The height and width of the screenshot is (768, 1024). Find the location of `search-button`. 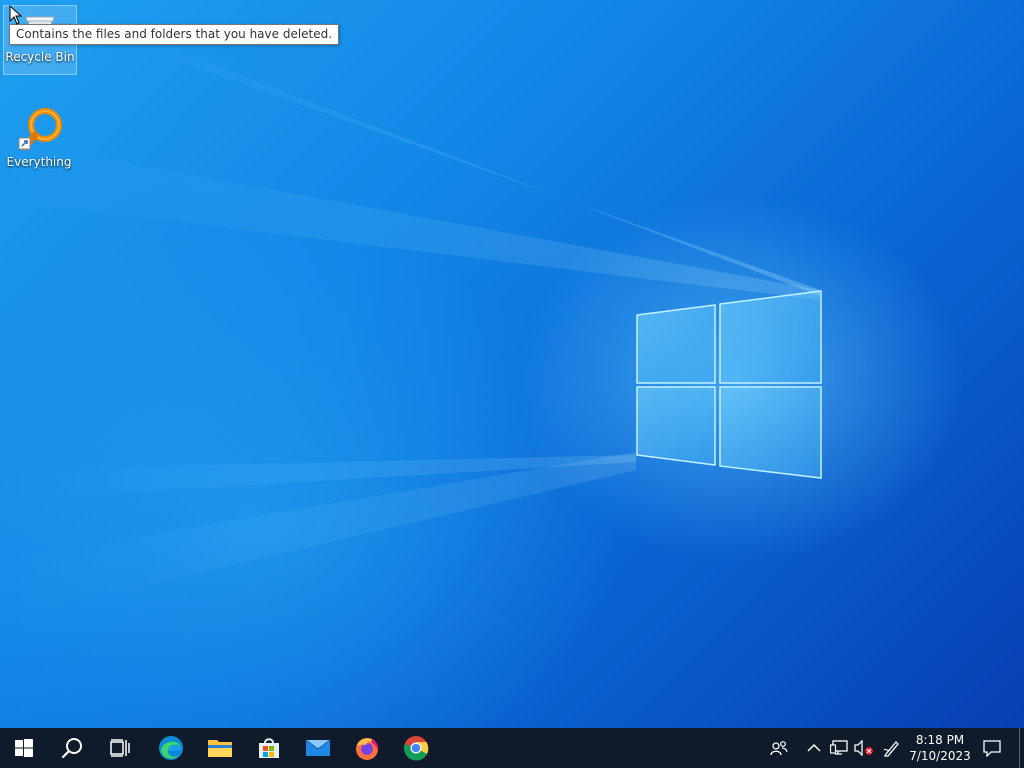

search-button is located at coordinates (72, 748).